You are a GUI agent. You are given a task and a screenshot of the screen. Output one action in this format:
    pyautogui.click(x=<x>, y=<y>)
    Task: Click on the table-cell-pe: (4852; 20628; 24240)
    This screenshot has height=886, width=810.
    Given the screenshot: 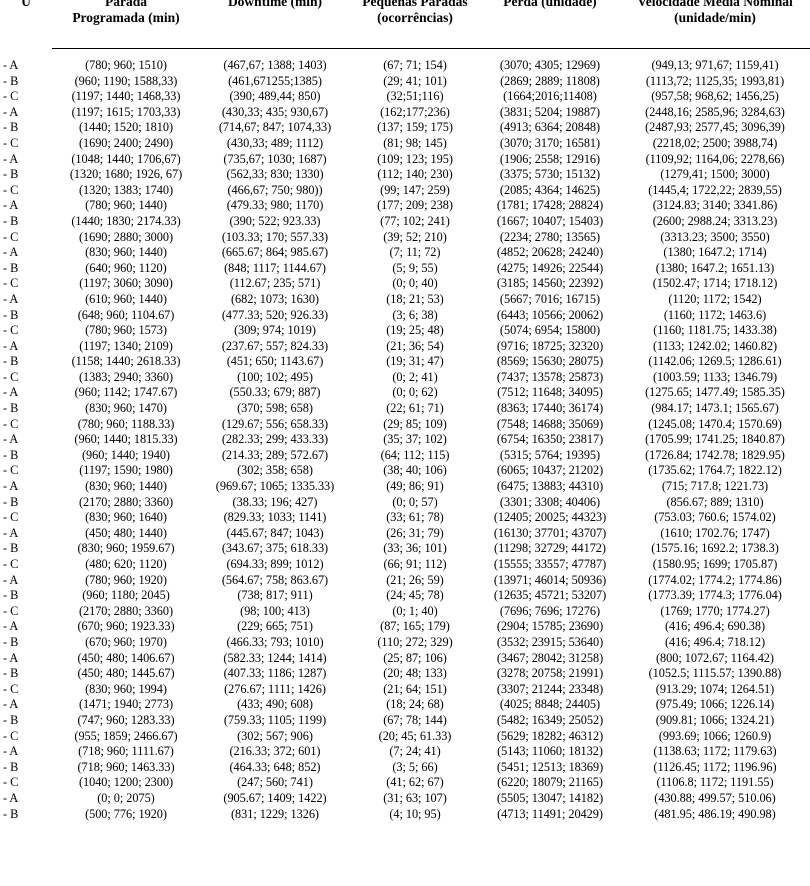 What is the action you would take?
    pyautogui.click(x=550, y=252)
    